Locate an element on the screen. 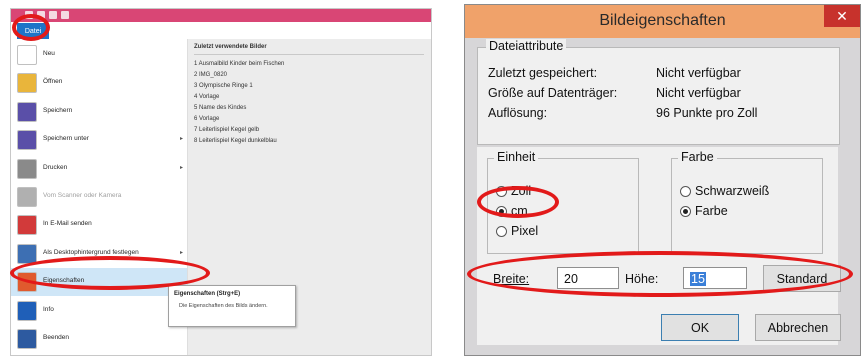 The height and width of the screenshot is (359, 863). save-as-icon is located at coordinates (27, 140).